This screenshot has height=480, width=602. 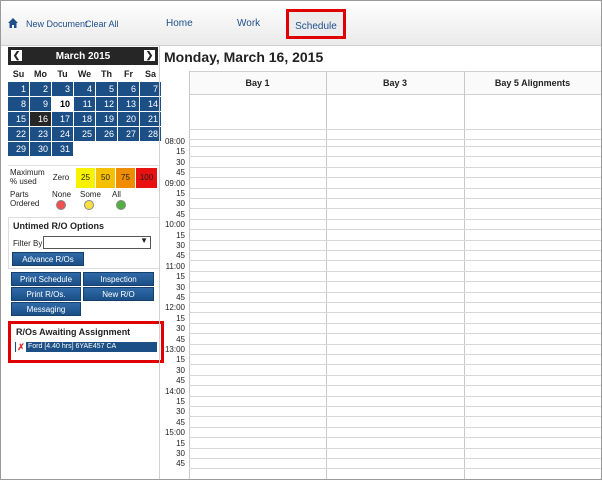 I want to click on calendar-day: 4, so click(x=84, y=89).